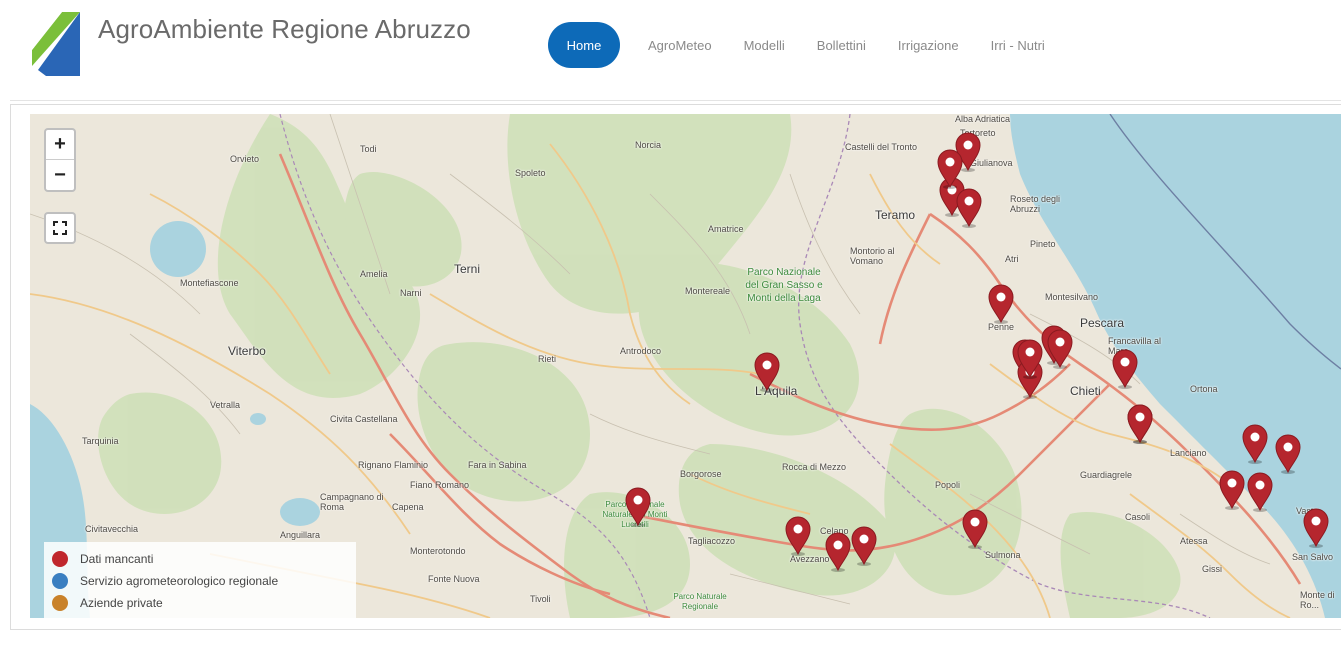  What do you see at coordinates (712, 541) in the screenshot?
I see `place-label: Tagliacozzo` at bounding box center [712, 541].